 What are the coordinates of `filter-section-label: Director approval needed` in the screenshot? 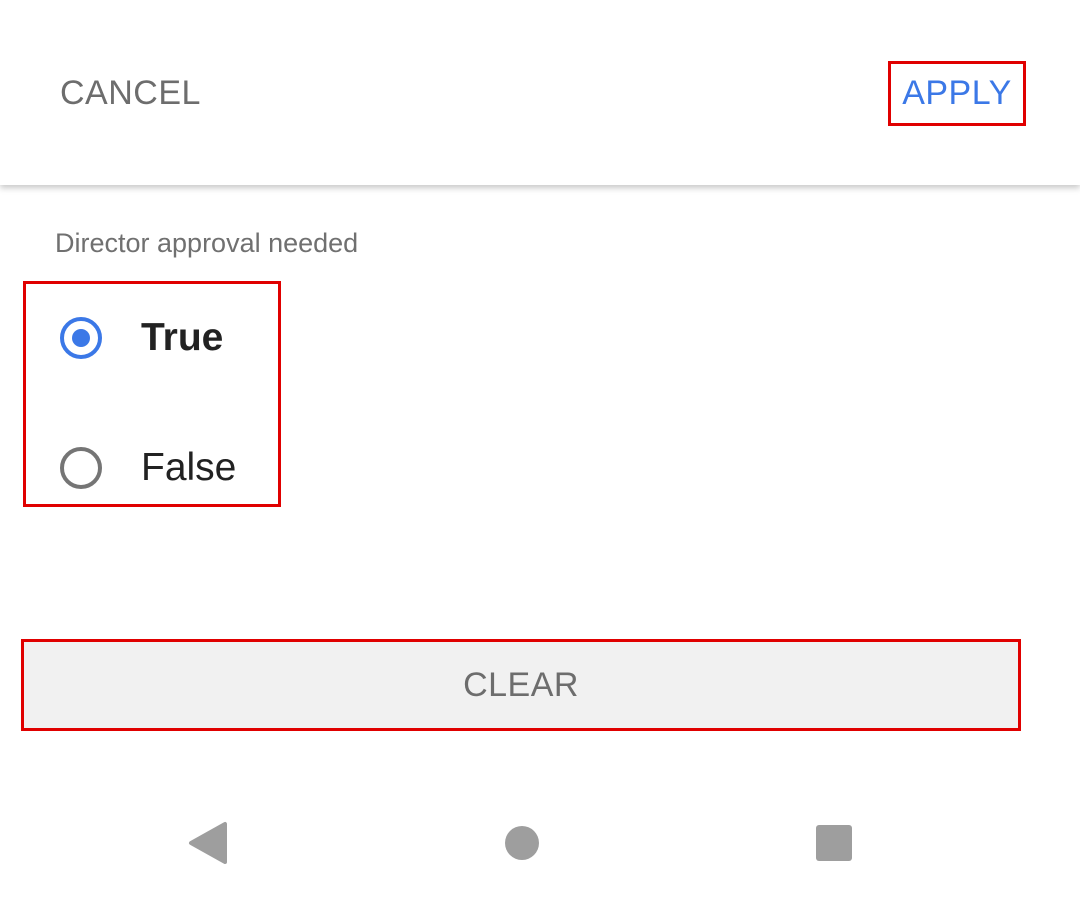 It's located at (207, 243).